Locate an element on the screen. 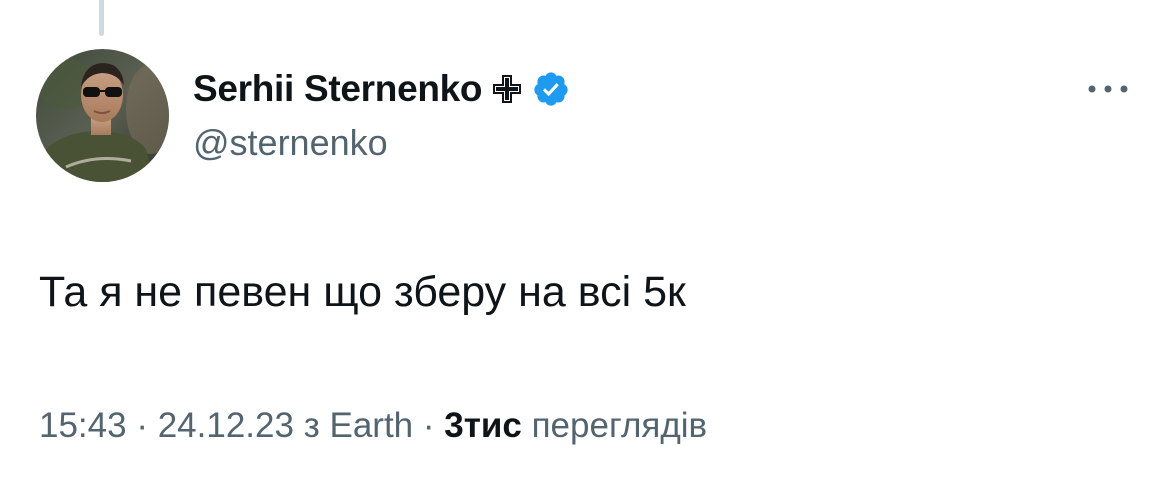 This screenshot has width=1169, height=488. tweet-date: 24.12.23 is located at coordinates (226, 426).